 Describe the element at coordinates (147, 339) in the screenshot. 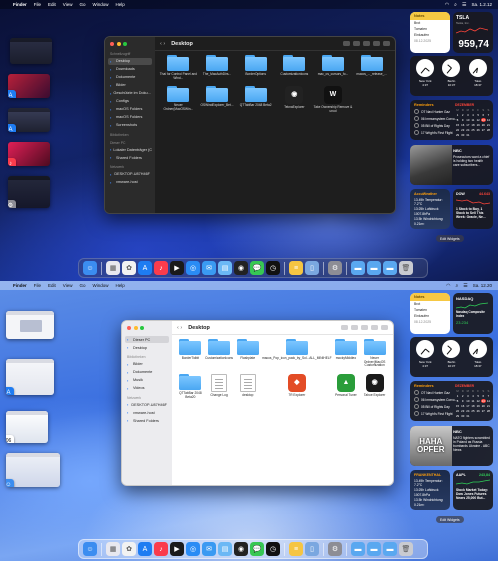

I see `sidebar-item: ▪ Dieser PC` at that location.